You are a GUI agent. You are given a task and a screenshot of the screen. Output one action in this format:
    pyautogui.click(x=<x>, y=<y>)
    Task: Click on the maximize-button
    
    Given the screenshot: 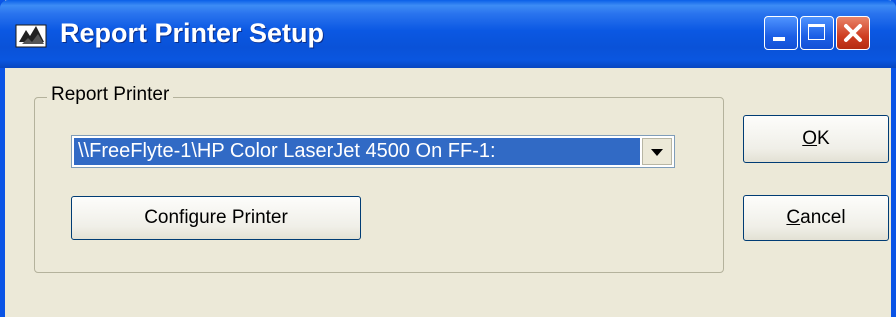 What is the action you would take?
    pyautogui.click(x=817, y=33)
    